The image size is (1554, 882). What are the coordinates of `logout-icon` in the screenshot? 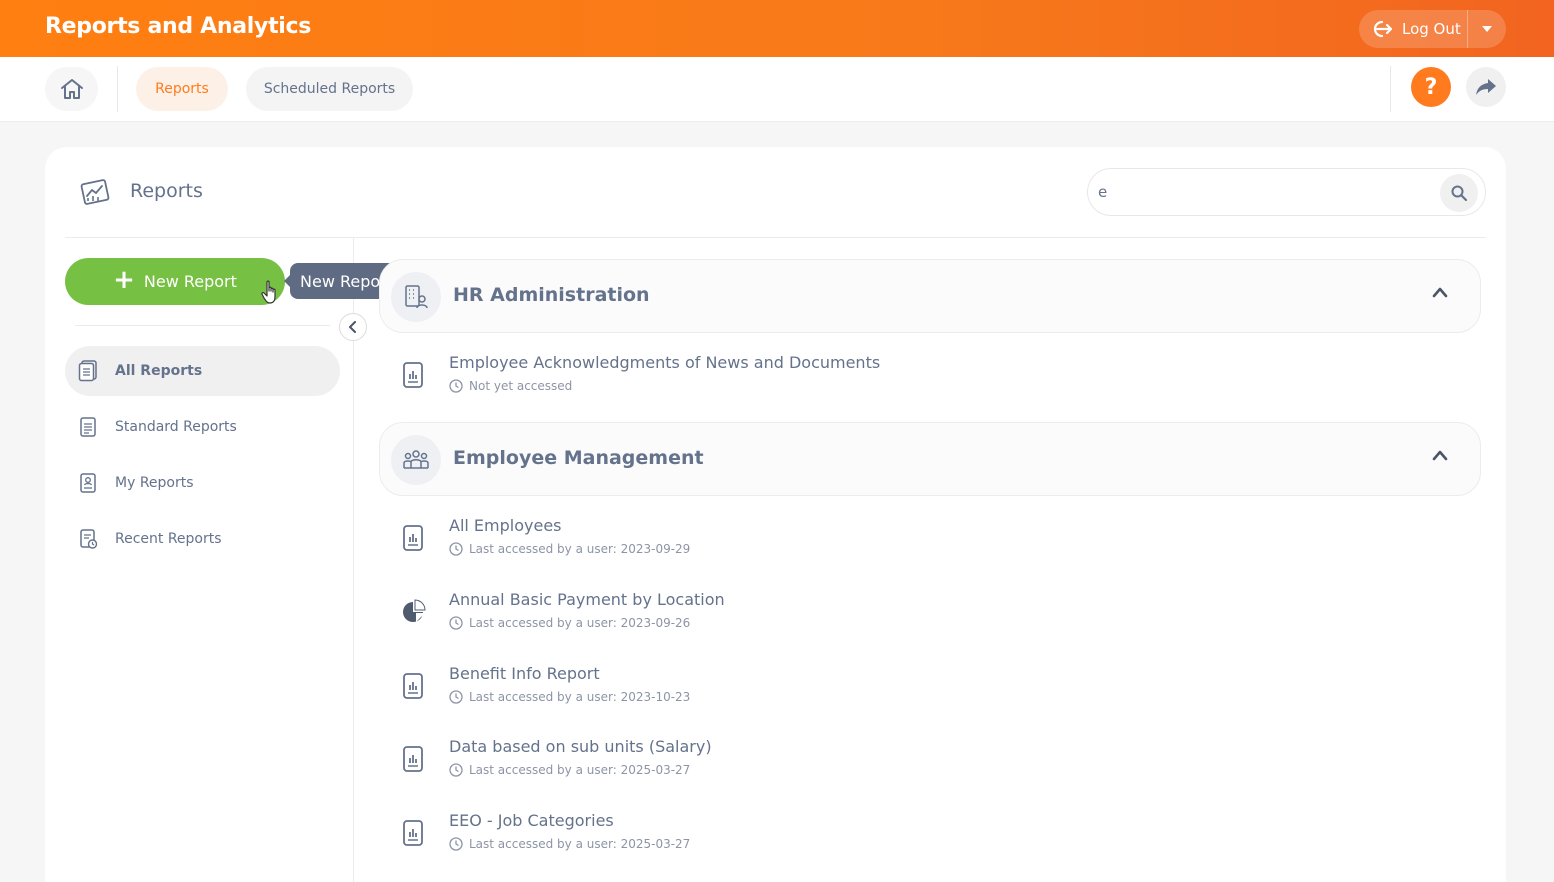 It's located at (1383, 29).